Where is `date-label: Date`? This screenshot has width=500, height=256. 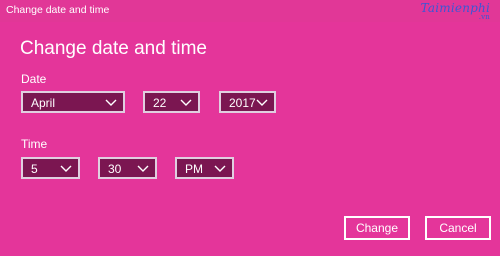 date-label: Date is located at coordinates (34, 79).